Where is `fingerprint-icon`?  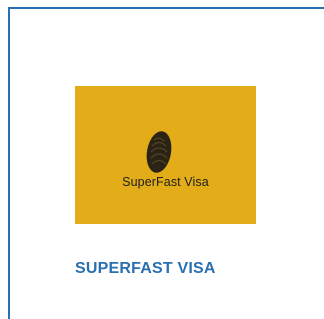
fingerprint-icon is located at coordinates (159, 152).